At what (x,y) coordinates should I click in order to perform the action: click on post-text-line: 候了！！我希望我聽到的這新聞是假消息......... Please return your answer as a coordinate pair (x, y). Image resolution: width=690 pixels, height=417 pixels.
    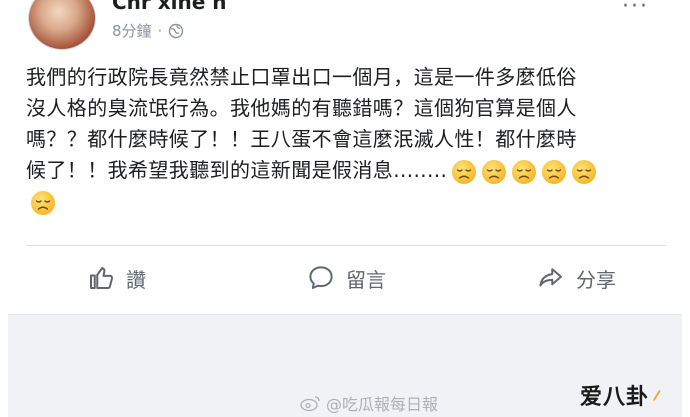
    Looking at the image, I should click on (237, 170).